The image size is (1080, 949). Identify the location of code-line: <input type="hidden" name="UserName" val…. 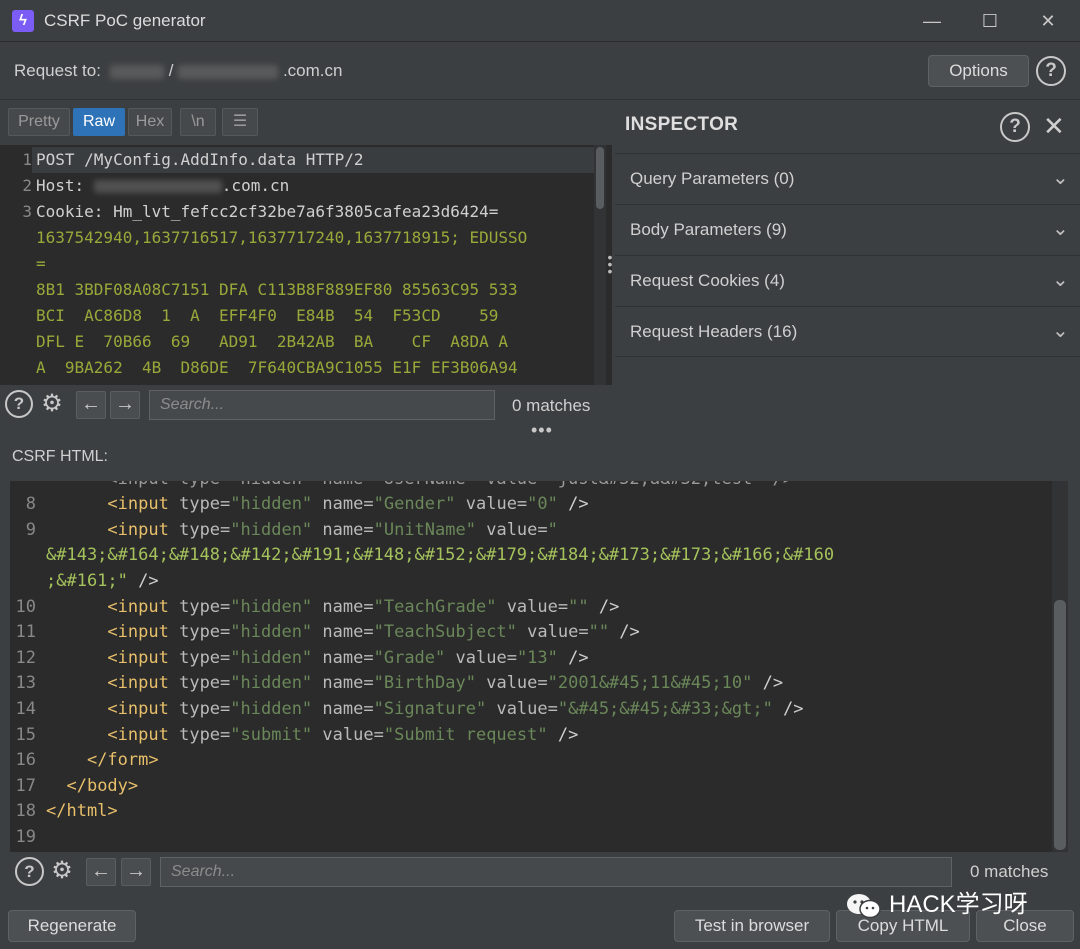
(419, 485).